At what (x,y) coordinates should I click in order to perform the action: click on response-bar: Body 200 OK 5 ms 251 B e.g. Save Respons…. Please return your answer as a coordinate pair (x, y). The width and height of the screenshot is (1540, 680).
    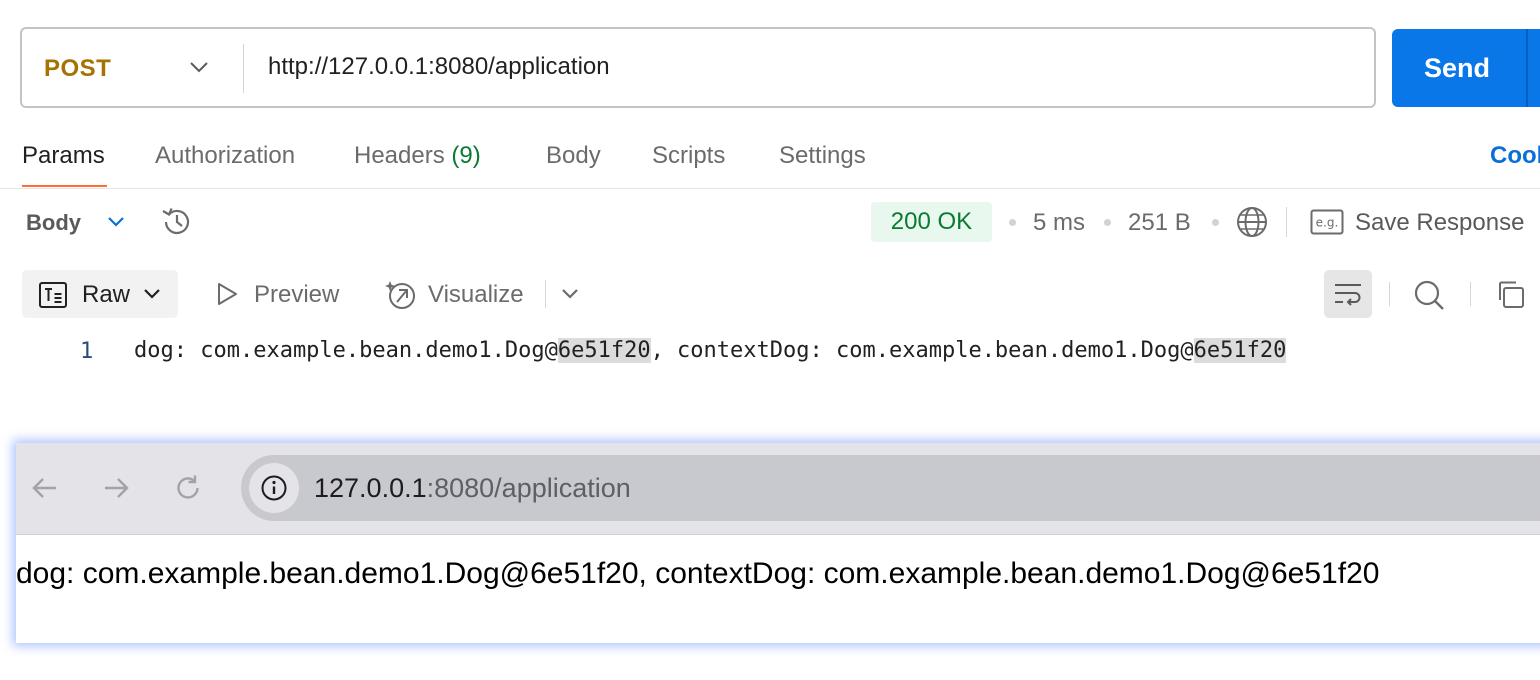
    Looking at the image, I should click on (770, 222).